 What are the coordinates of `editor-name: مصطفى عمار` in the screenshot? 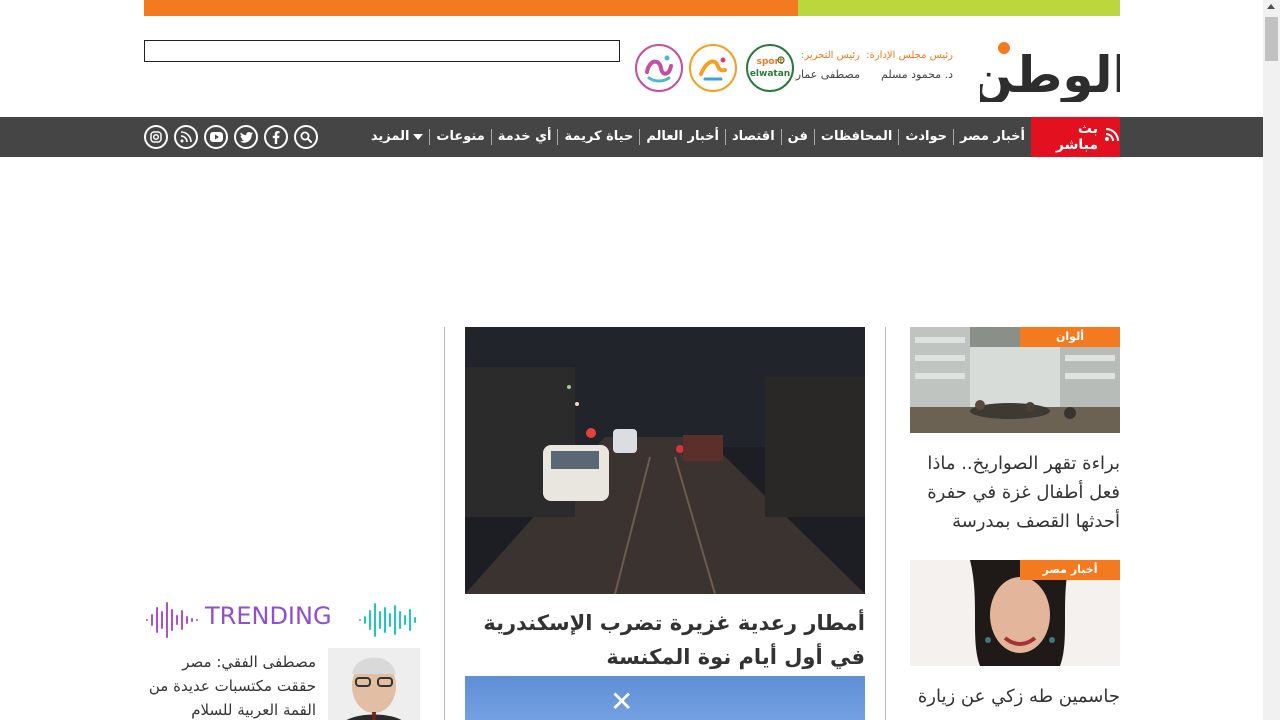 It's located at (827, 74).